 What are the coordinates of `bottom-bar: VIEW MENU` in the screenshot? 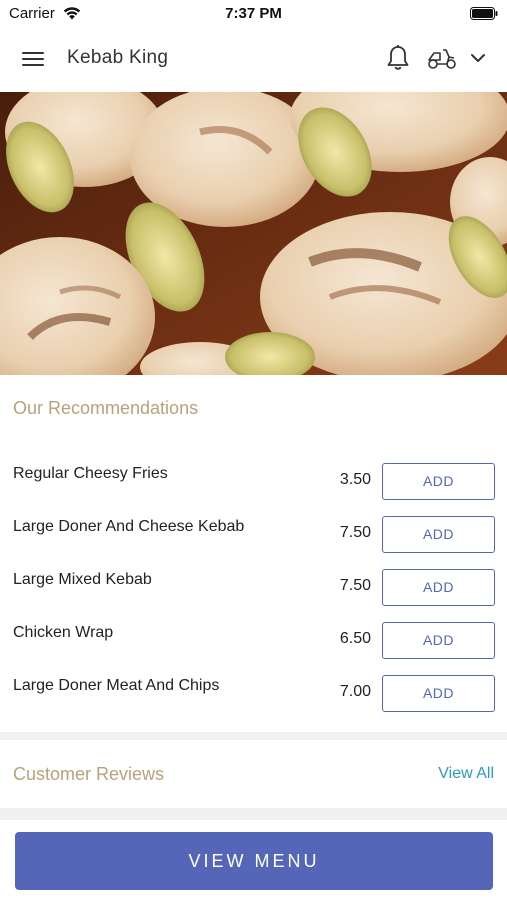 It's located at (253, 860).